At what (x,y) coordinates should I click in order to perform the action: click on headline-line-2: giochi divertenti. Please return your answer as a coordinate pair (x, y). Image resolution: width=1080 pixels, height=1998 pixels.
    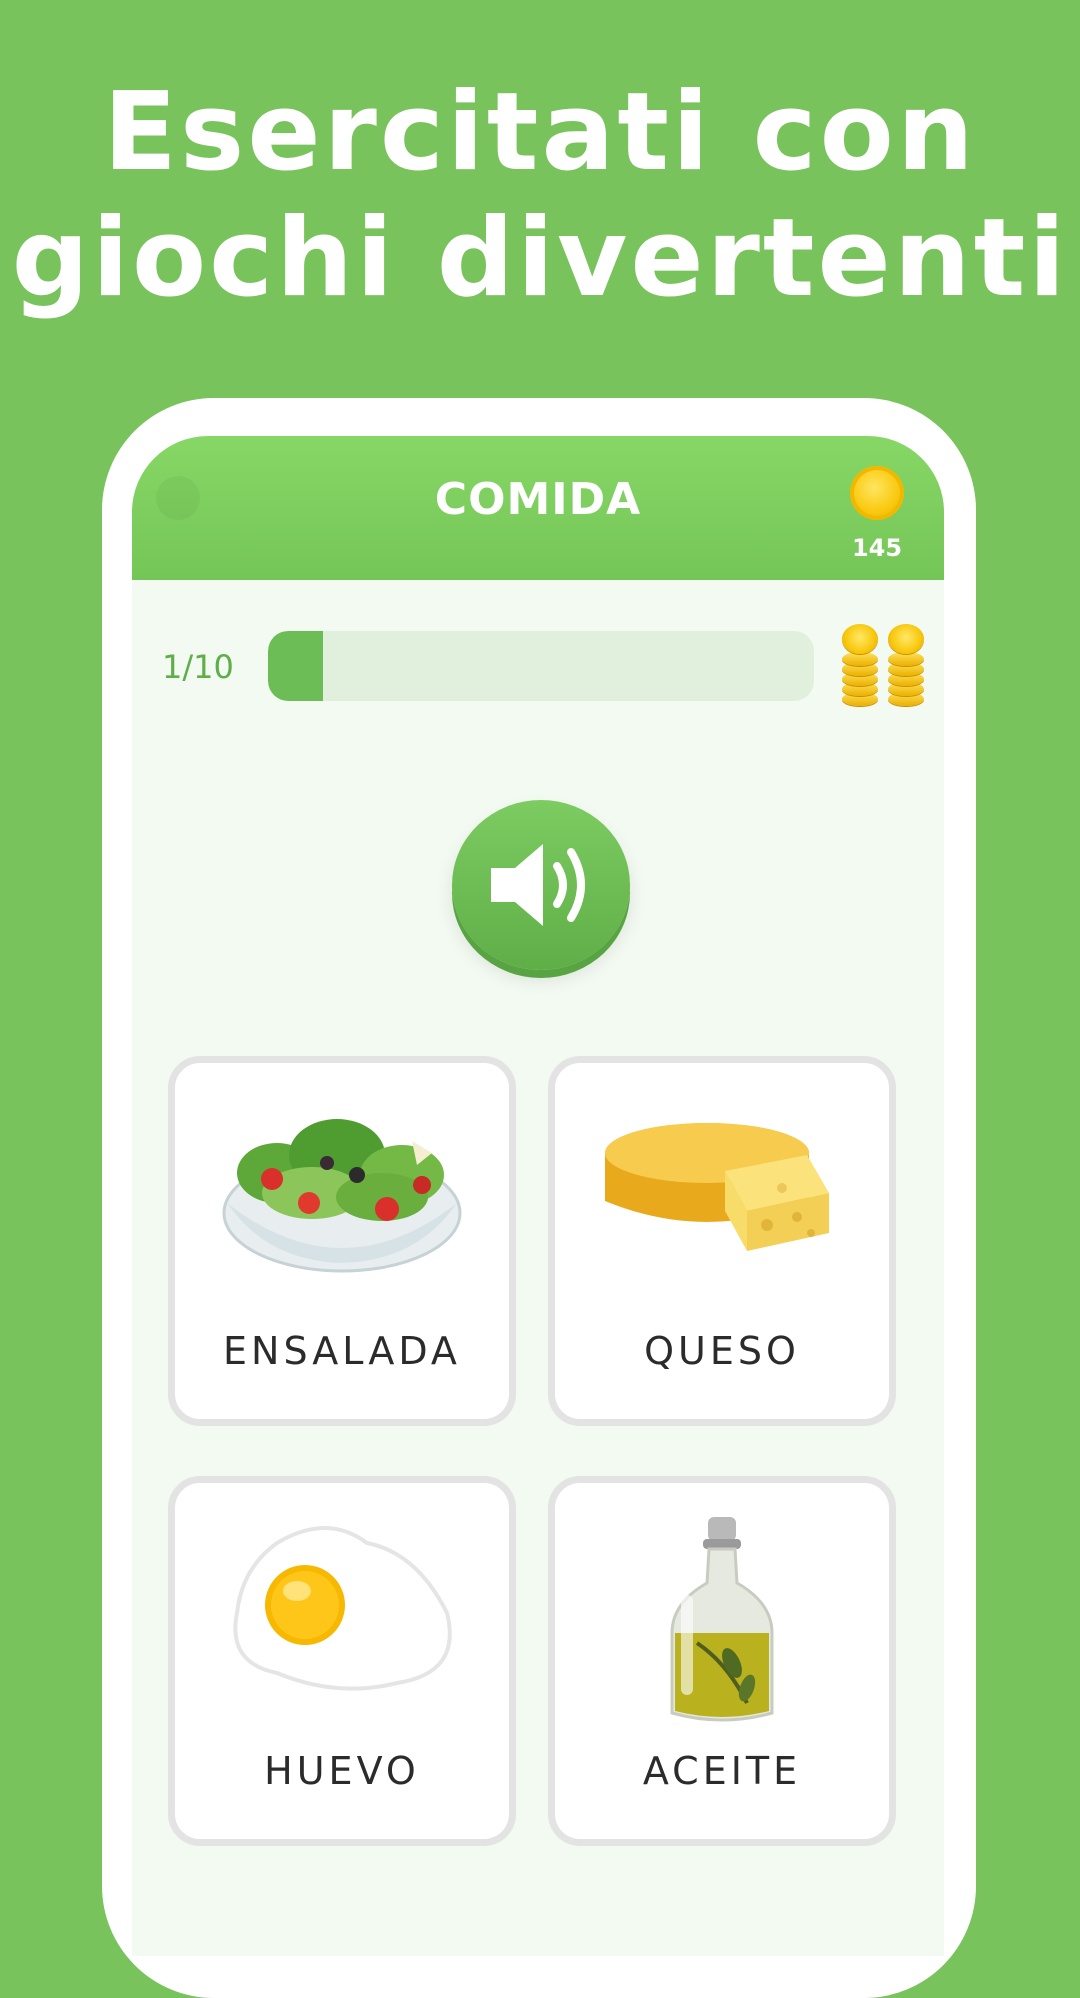
    Looking at the image, I should click on (540, 258).